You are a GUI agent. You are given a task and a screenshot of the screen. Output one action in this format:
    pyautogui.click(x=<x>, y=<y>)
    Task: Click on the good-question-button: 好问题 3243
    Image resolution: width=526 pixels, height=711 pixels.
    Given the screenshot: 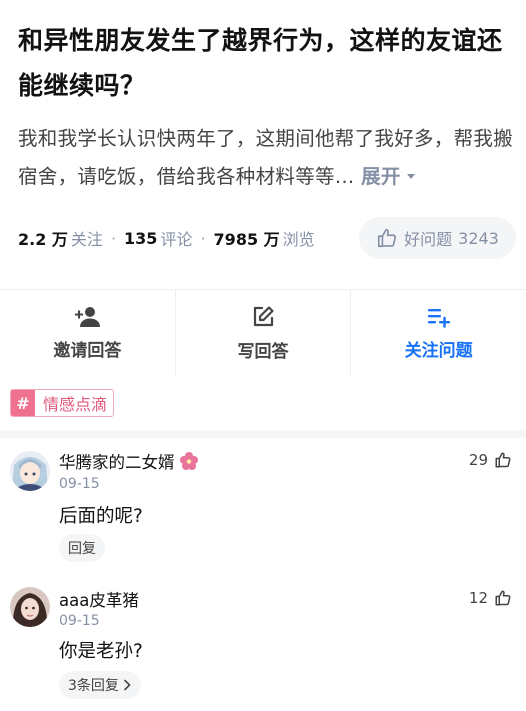 What is the action you would take?
    pyautogui.click(x=437, y=238)
    